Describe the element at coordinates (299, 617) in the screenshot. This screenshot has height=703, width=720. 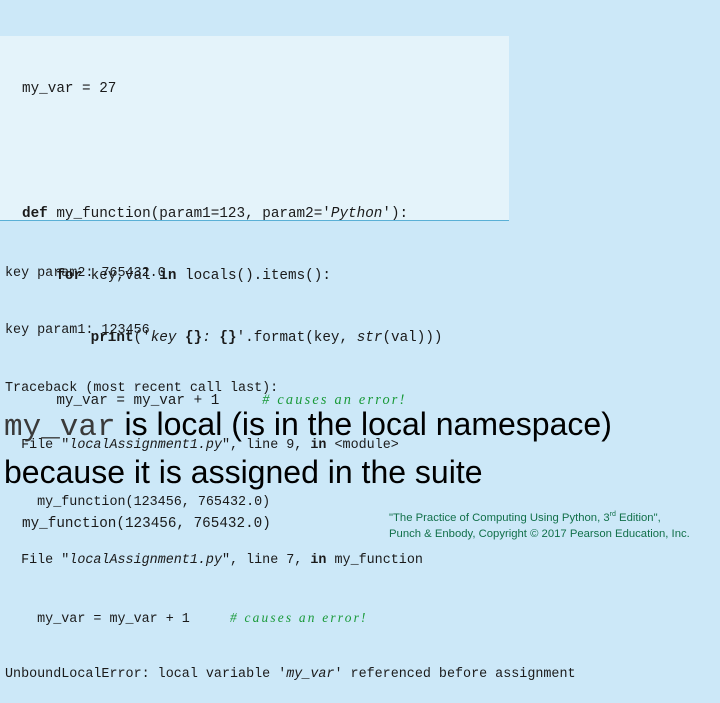
I see `output-comment: # causes an error!` at that location.